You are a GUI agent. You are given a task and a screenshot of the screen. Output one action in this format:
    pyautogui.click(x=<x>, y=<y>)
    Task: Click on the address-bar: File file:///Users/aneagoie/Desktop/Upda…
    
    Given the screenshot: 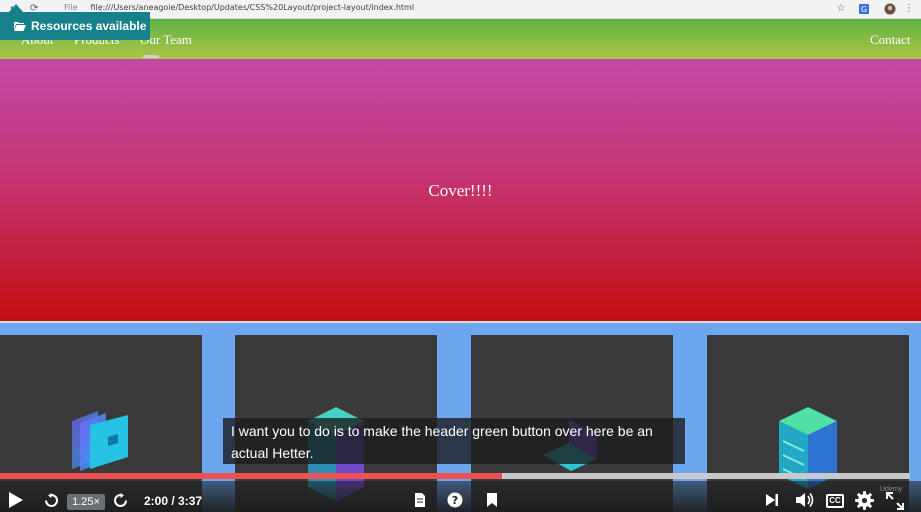 What is the action you would take?
    pyautogui.click(x=239, y=7)
    